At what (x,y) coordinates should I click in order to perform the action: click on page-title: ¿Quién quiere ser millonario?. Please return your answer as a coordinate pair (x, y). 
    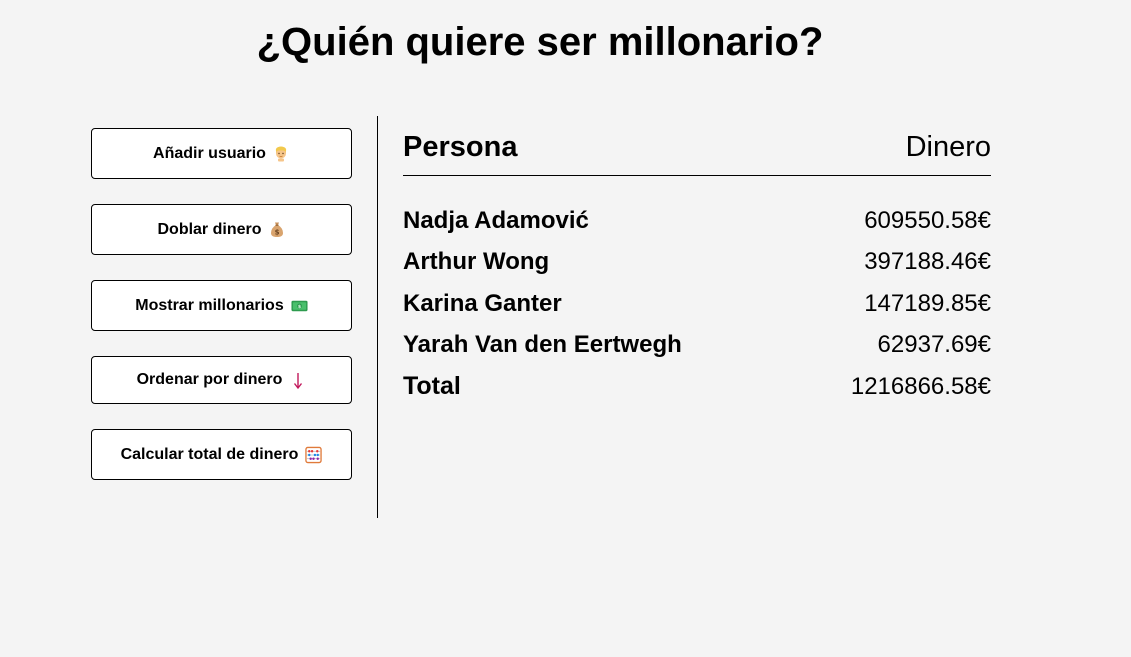
    Looking at the image, I should click on (540, 42).